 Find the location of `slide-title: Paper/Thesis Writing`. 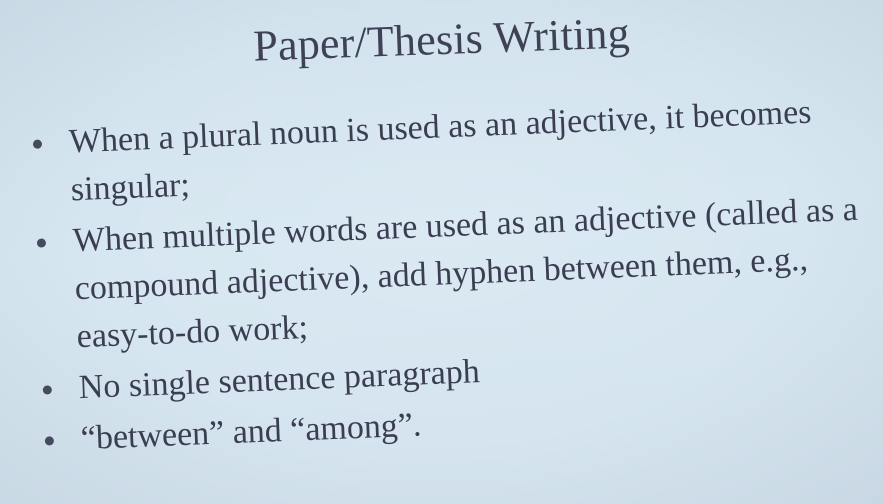

slide-title: Paper/Thesis Writing is located at coordinates (441, 39).